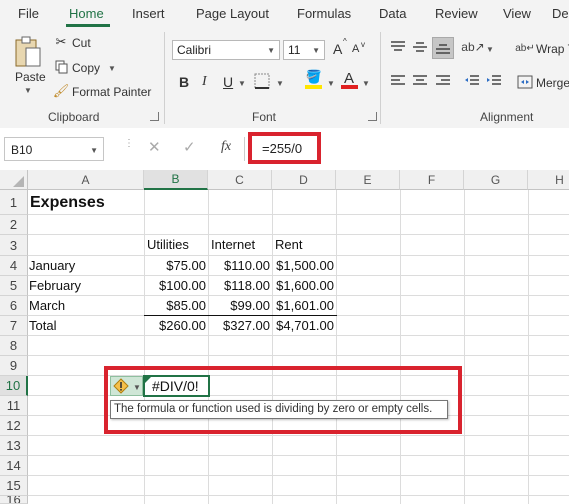 This screenshot has width=569, height=504. What do you see at coordinates (490, 49) in the screenshot?
I see `orientation-dropdown-icon: ▼` at bounding box center [490, 49].